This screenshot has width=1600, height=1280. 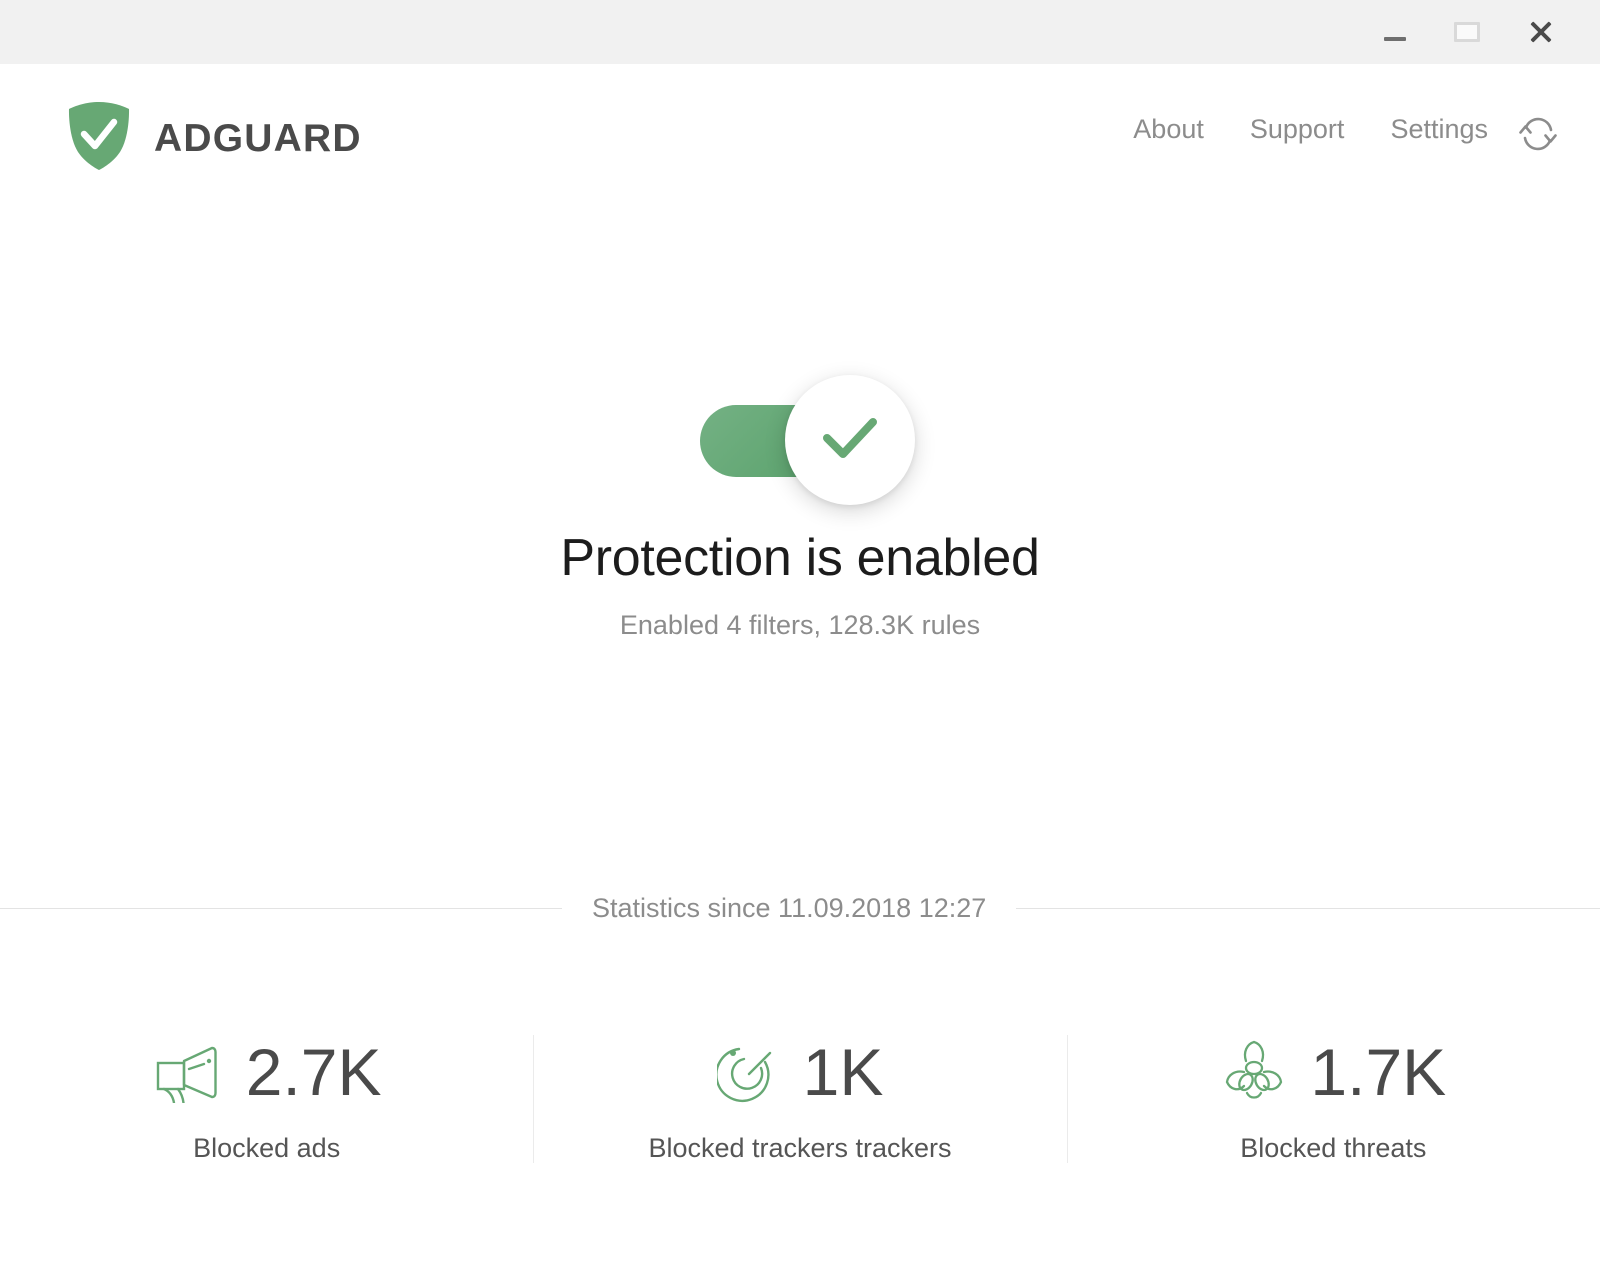 I want to click on brand: ADGUARD, so click(x=214, y=138).